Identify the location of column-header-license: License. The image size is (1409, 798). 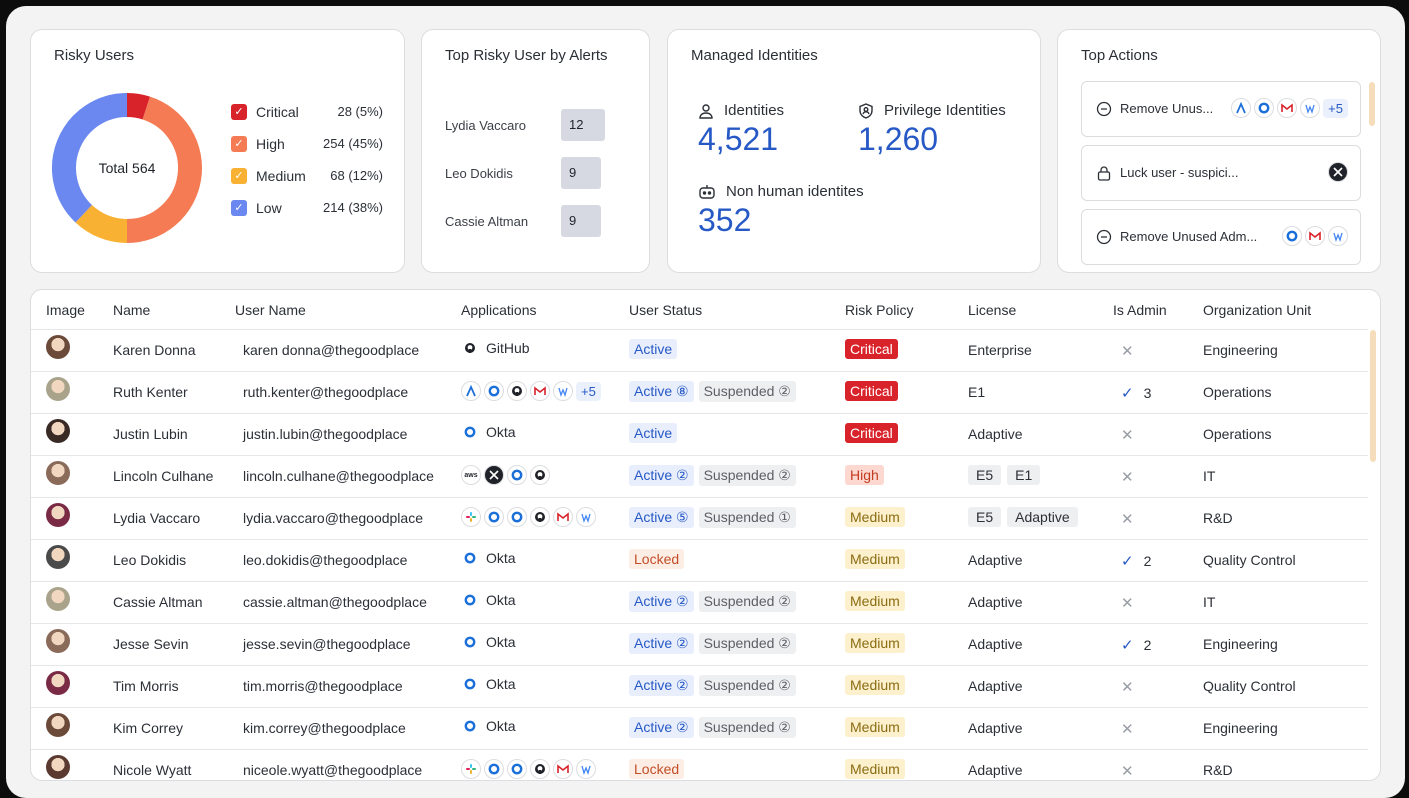
(992, 310).